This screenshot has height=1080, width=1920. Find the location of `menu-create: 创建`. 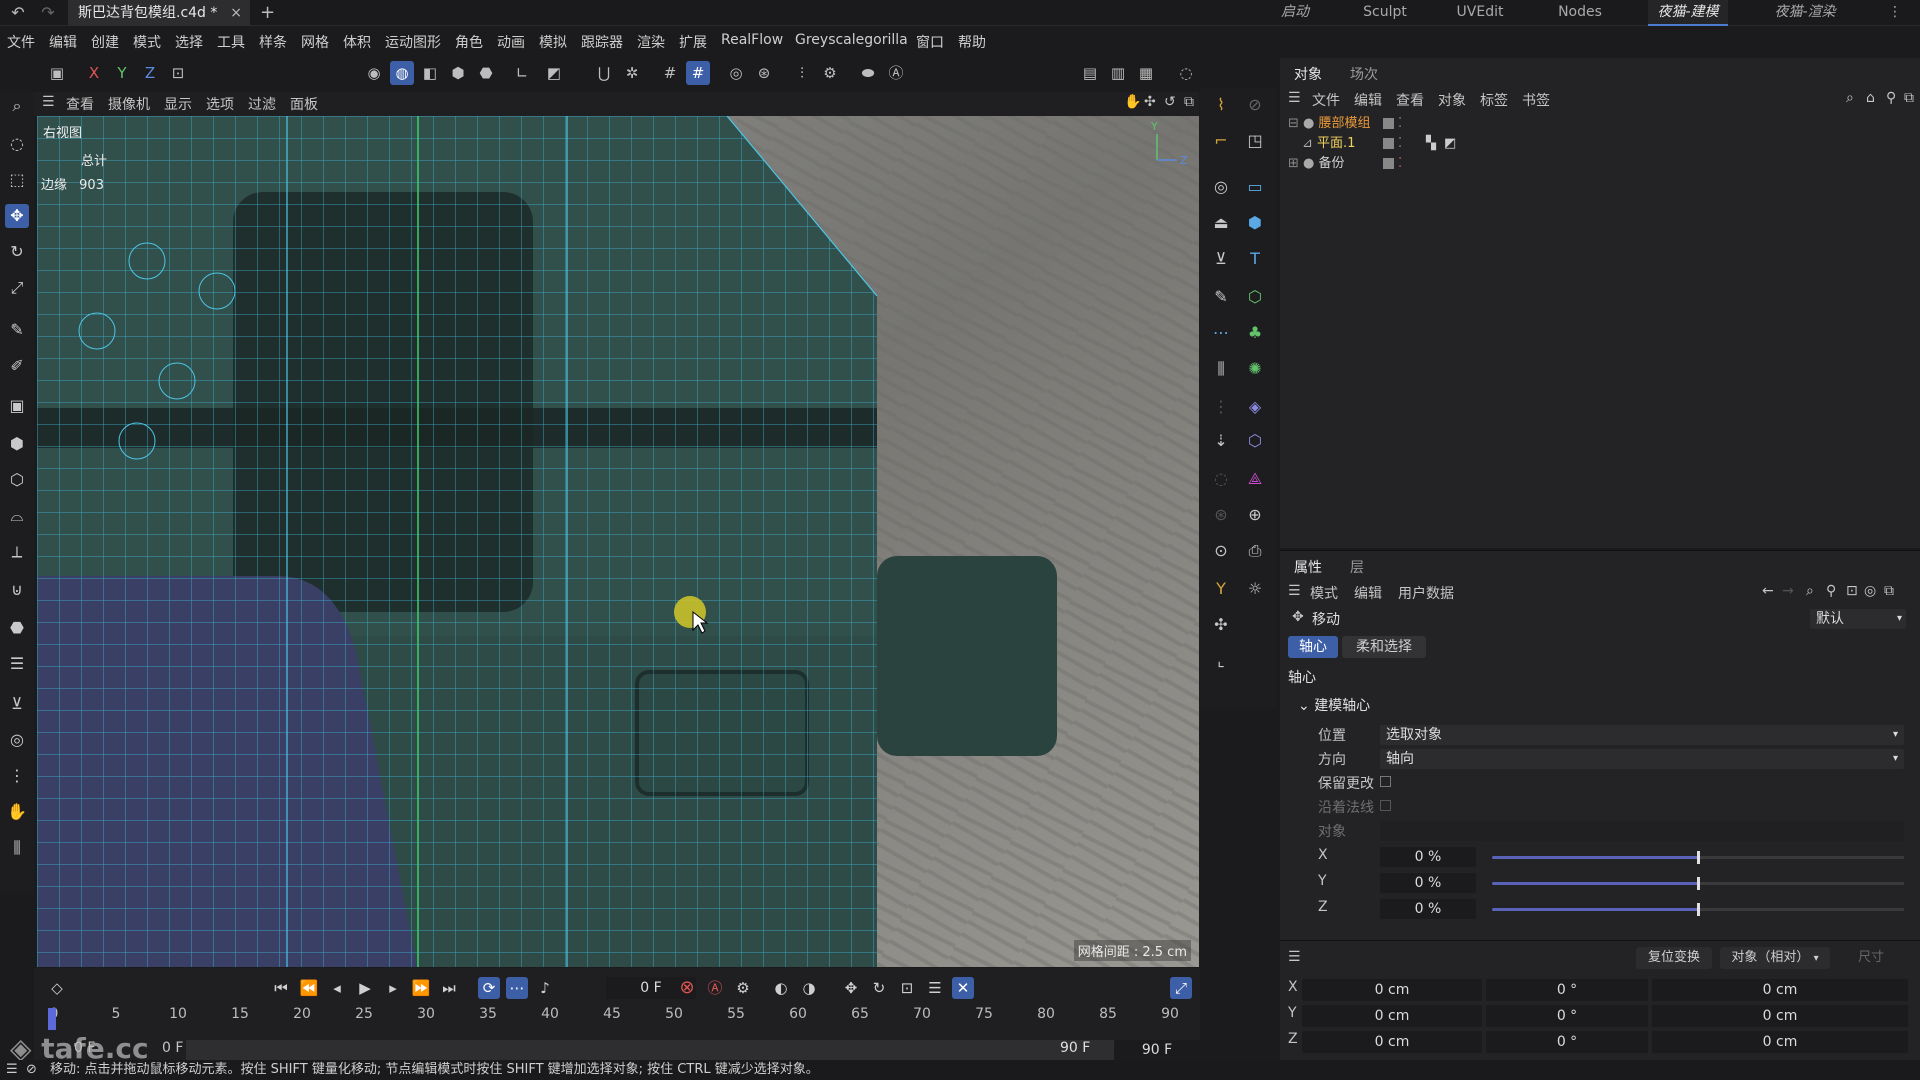

menu-create: 创建 is located at coordinates (105, 42).